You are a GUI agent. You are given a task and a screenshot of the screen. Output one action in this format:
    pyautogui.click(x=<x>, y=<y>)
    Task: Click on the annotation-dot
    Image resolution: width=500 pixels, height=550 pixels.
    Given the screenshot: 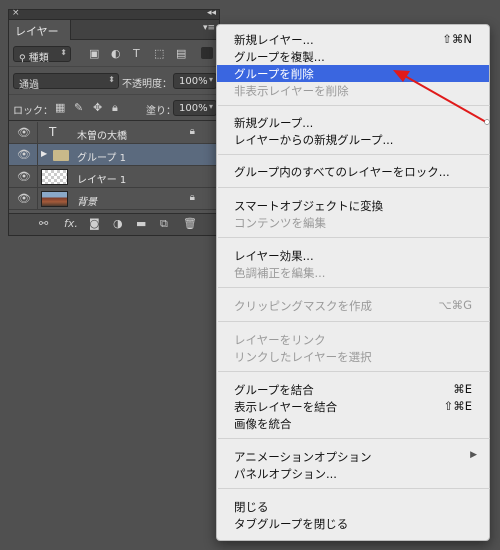 What is the action you would take?
    pyautogui.click(x=487, y=122)
    